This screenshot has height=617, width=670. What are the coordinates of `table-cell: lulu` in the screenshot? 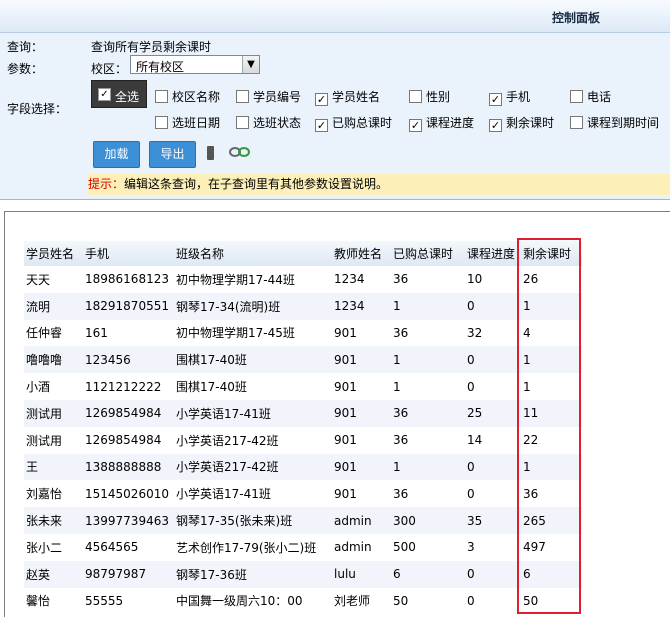 It's located at (361, 574).